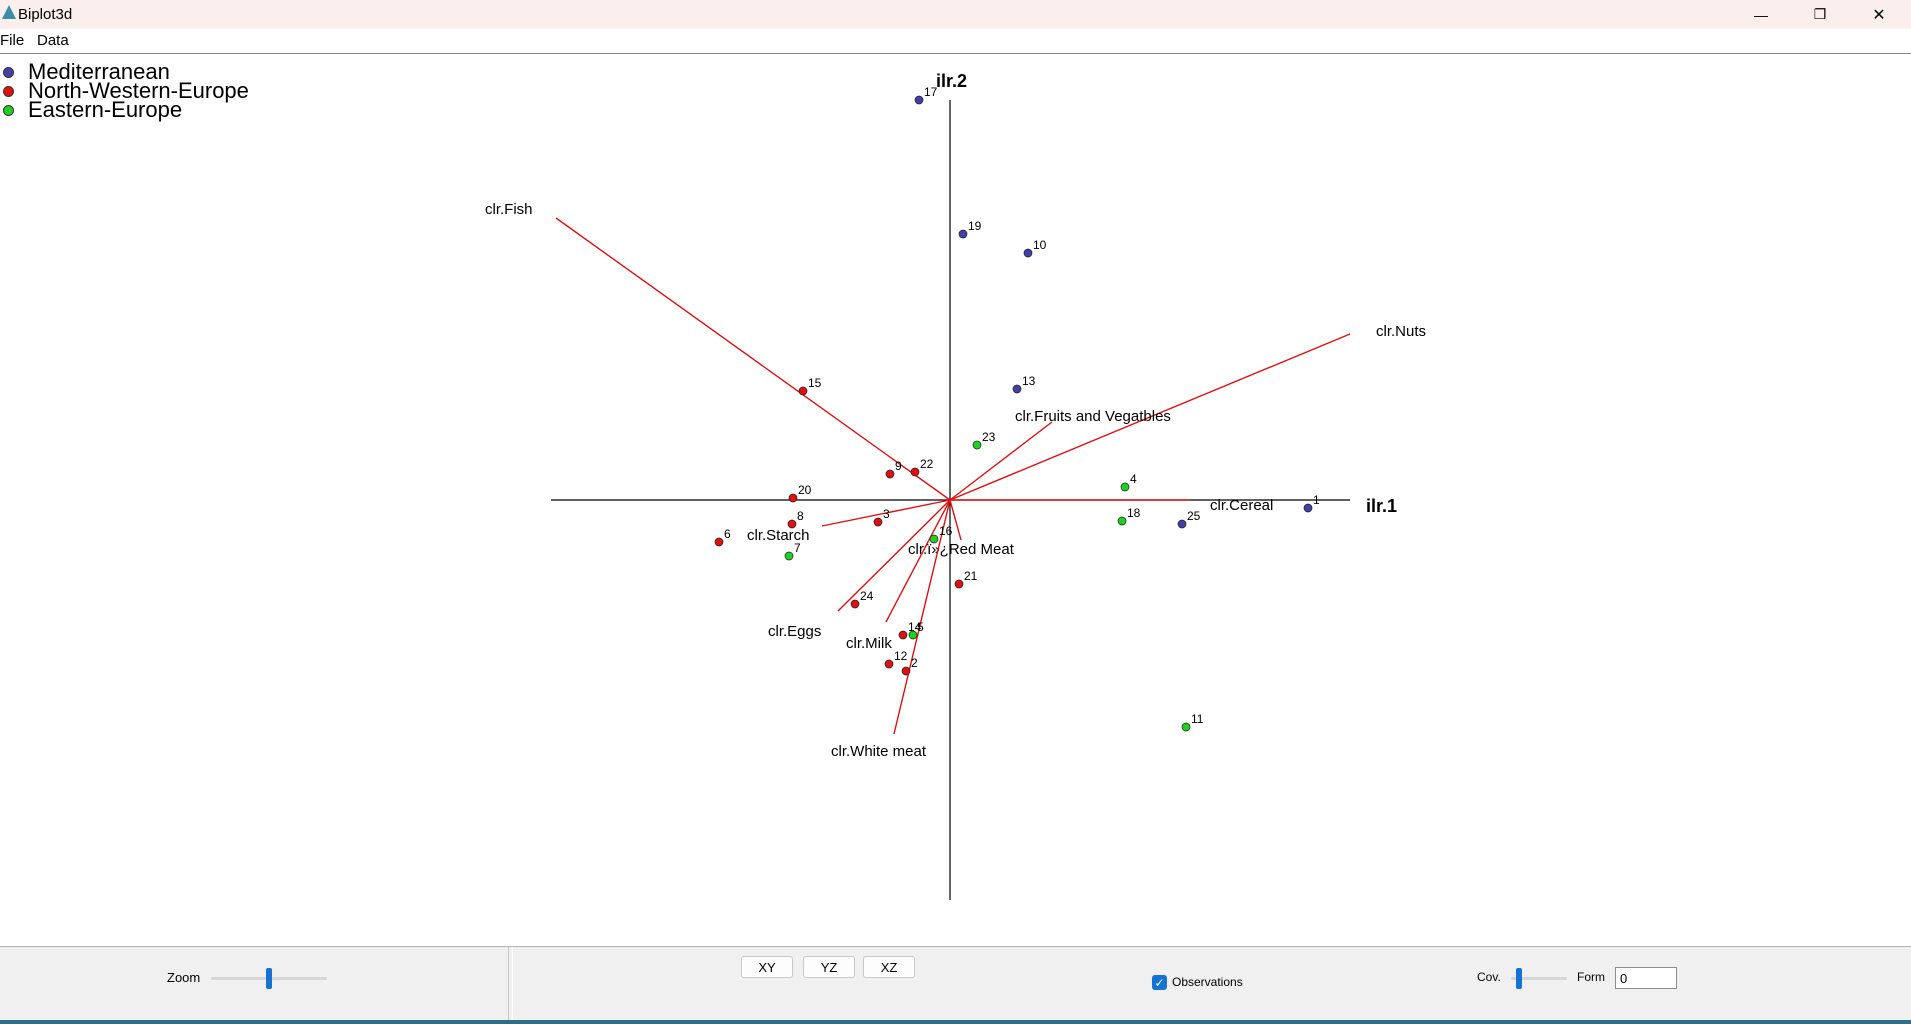  What do you see at coordinates (867, 596) in the screenshot?
I see `observation-label: 24` at bounding box center [867, 596].